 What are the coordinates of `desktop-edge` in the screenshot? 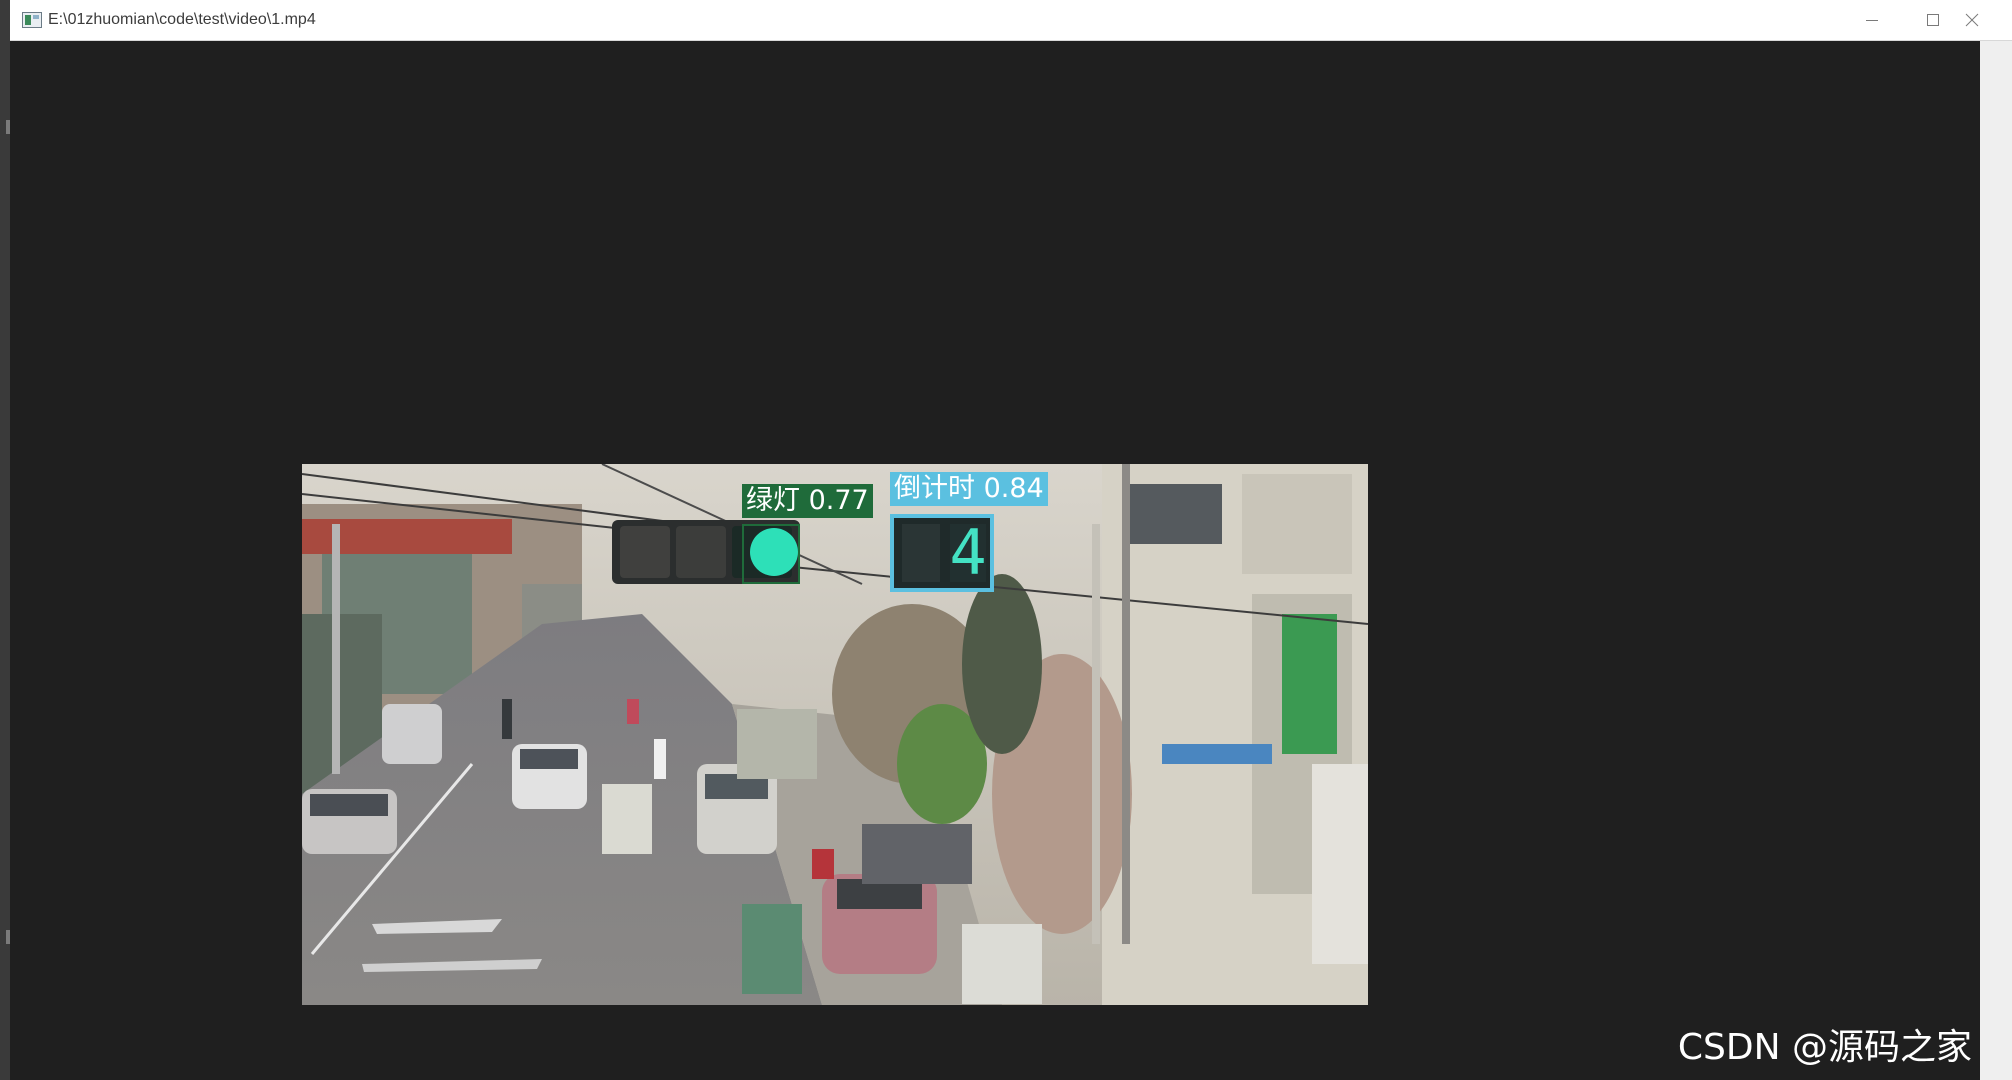 It's located at (5, 540).